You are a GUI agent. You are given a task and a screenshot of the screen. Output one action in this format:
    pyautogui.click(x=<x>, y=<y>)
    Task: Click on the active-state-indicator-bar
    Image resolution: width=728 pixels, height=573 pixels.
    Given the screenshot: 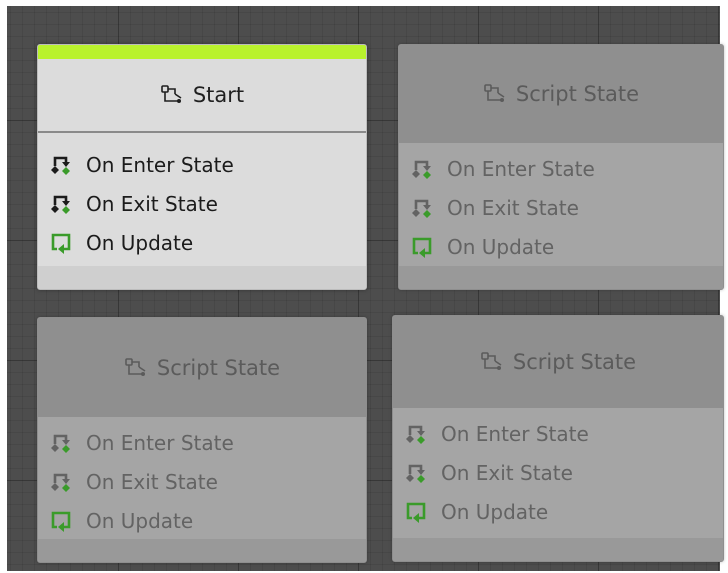 What is the action you would take?
    pyautogui.click(x=202, y=52)
    